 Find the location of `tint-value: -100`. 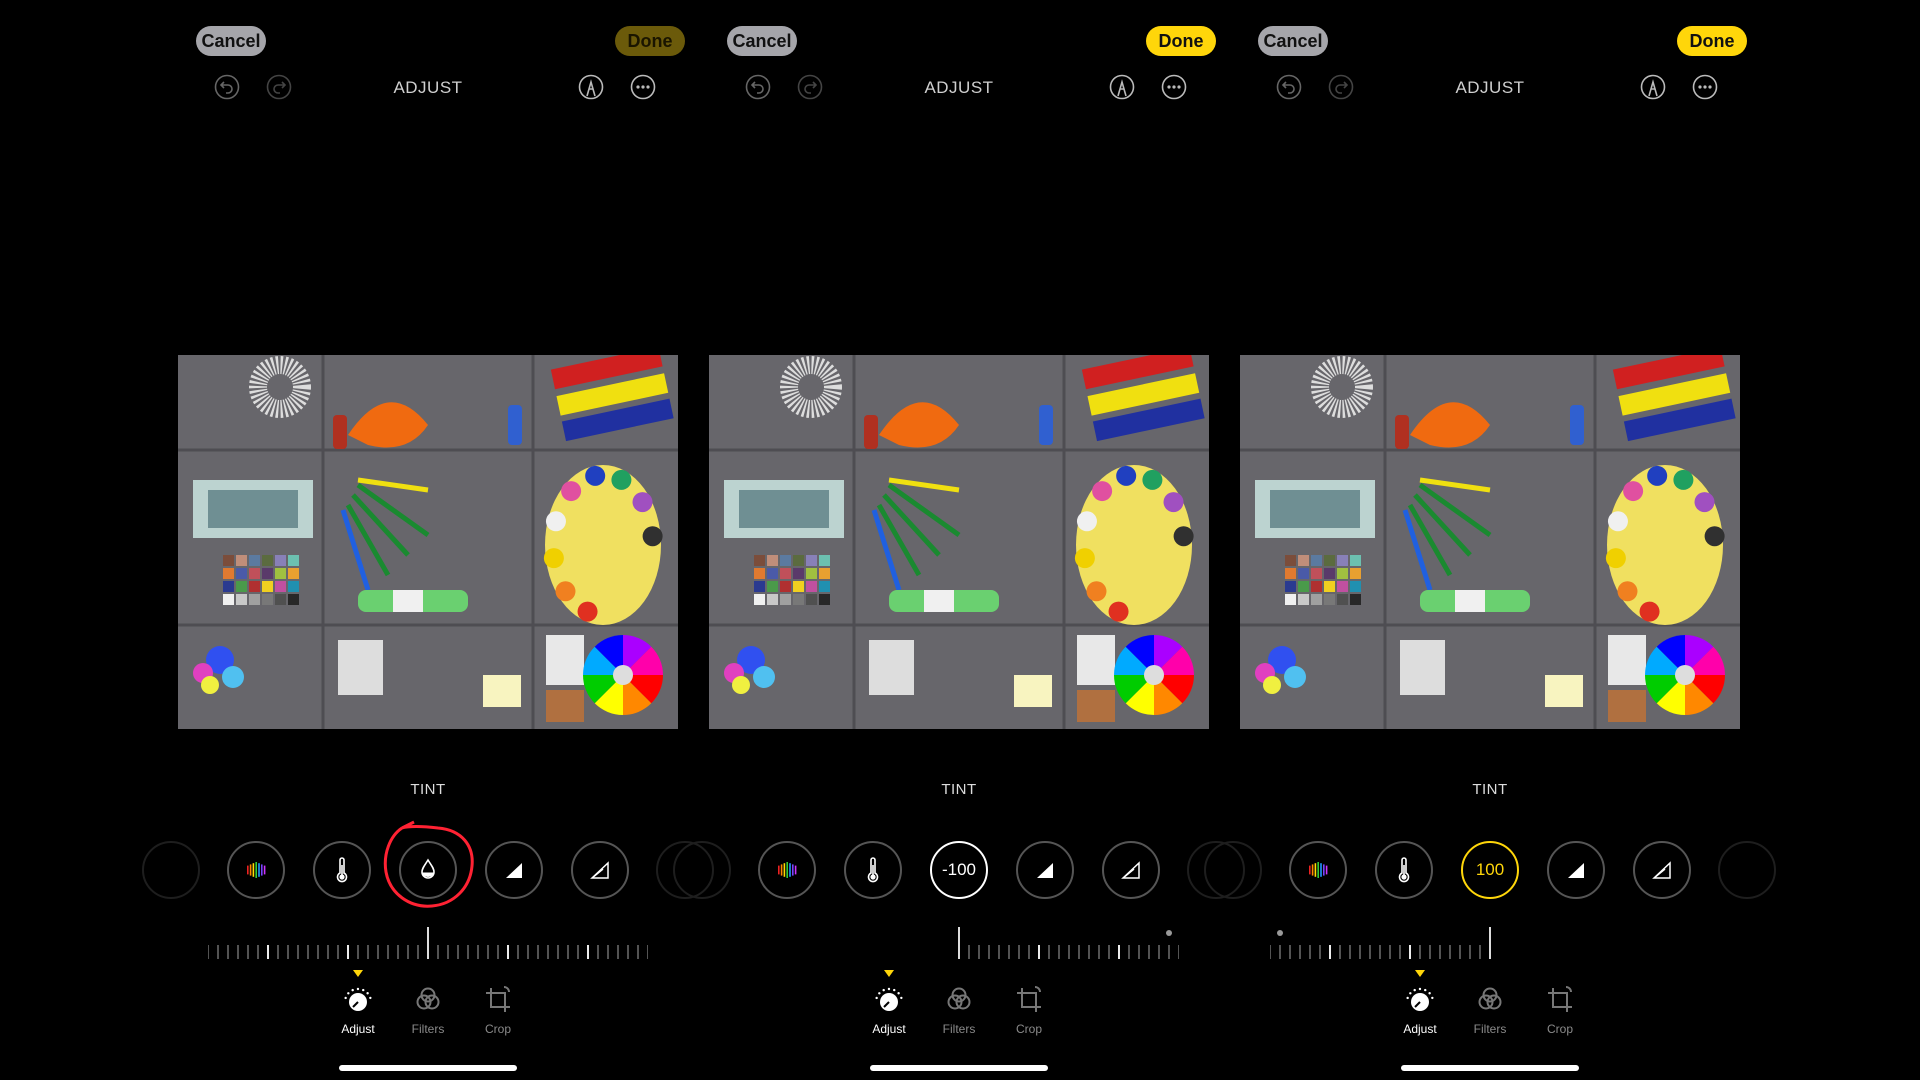

tint-value: -100 is located at coordinates (959, 869).